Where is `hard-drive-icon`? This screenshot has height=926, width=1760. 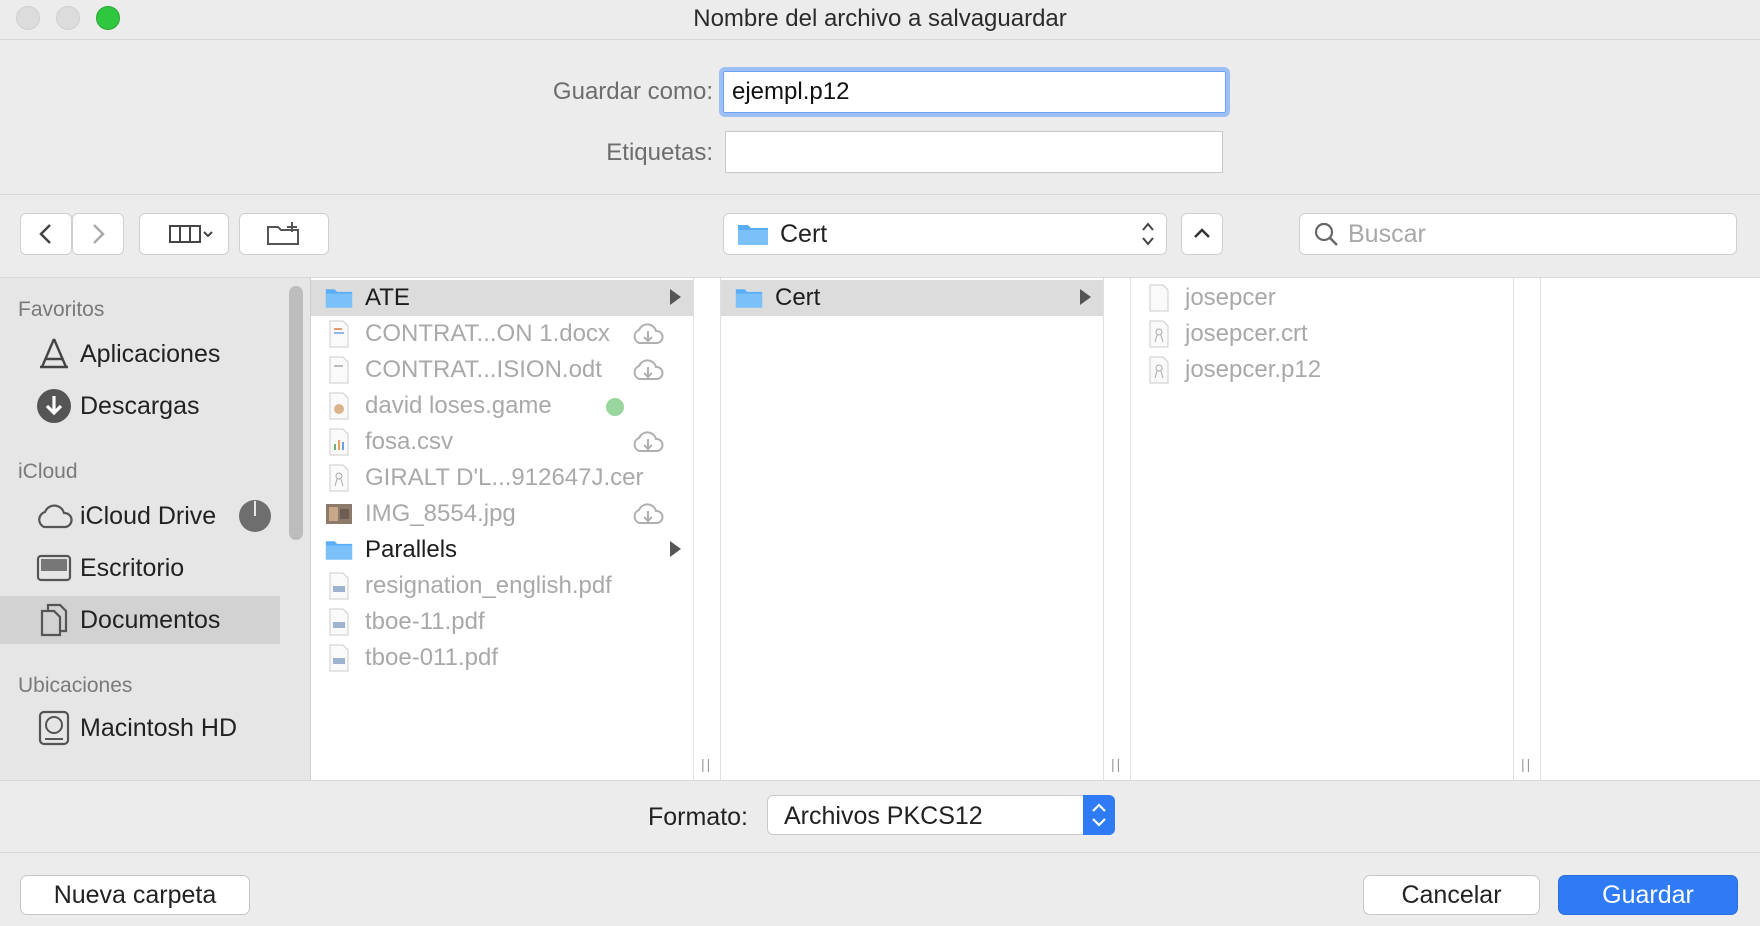
hard-drive-icon is located at coordinates (54, 728).